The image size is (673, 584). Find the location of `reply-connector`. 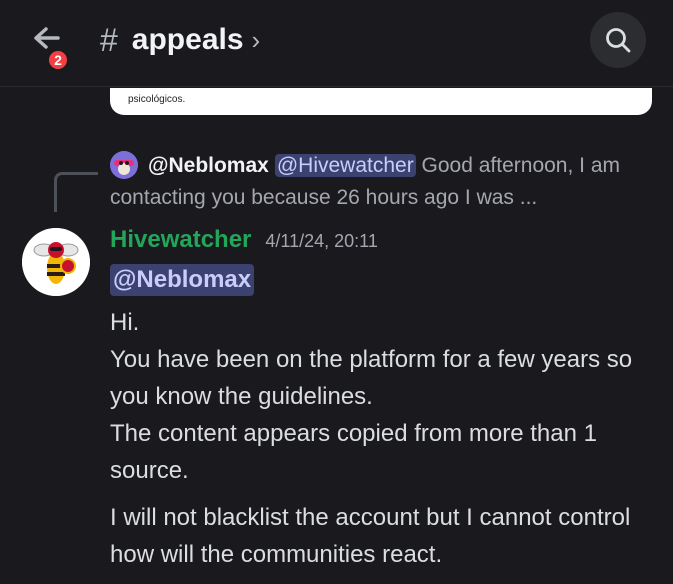

reply-connector is located at coordinates (76, 192).